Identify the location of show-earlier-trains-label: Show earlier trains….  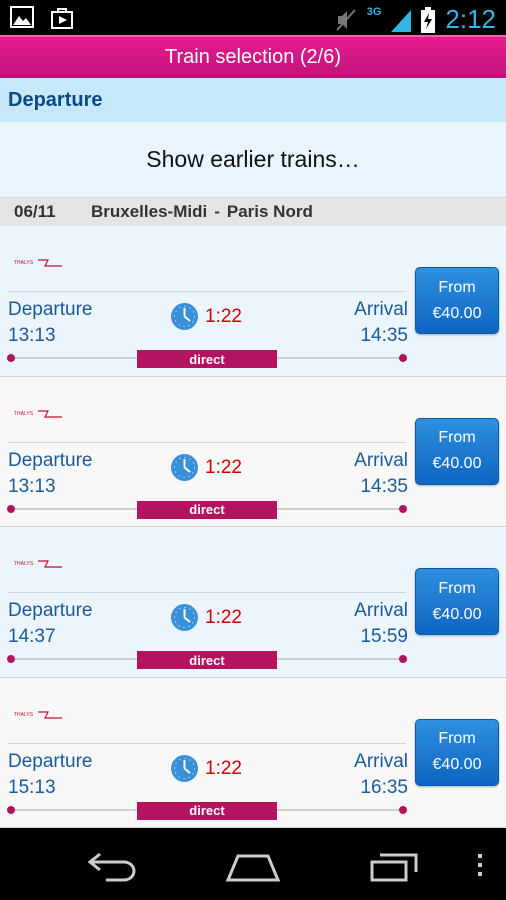
(253, 159).